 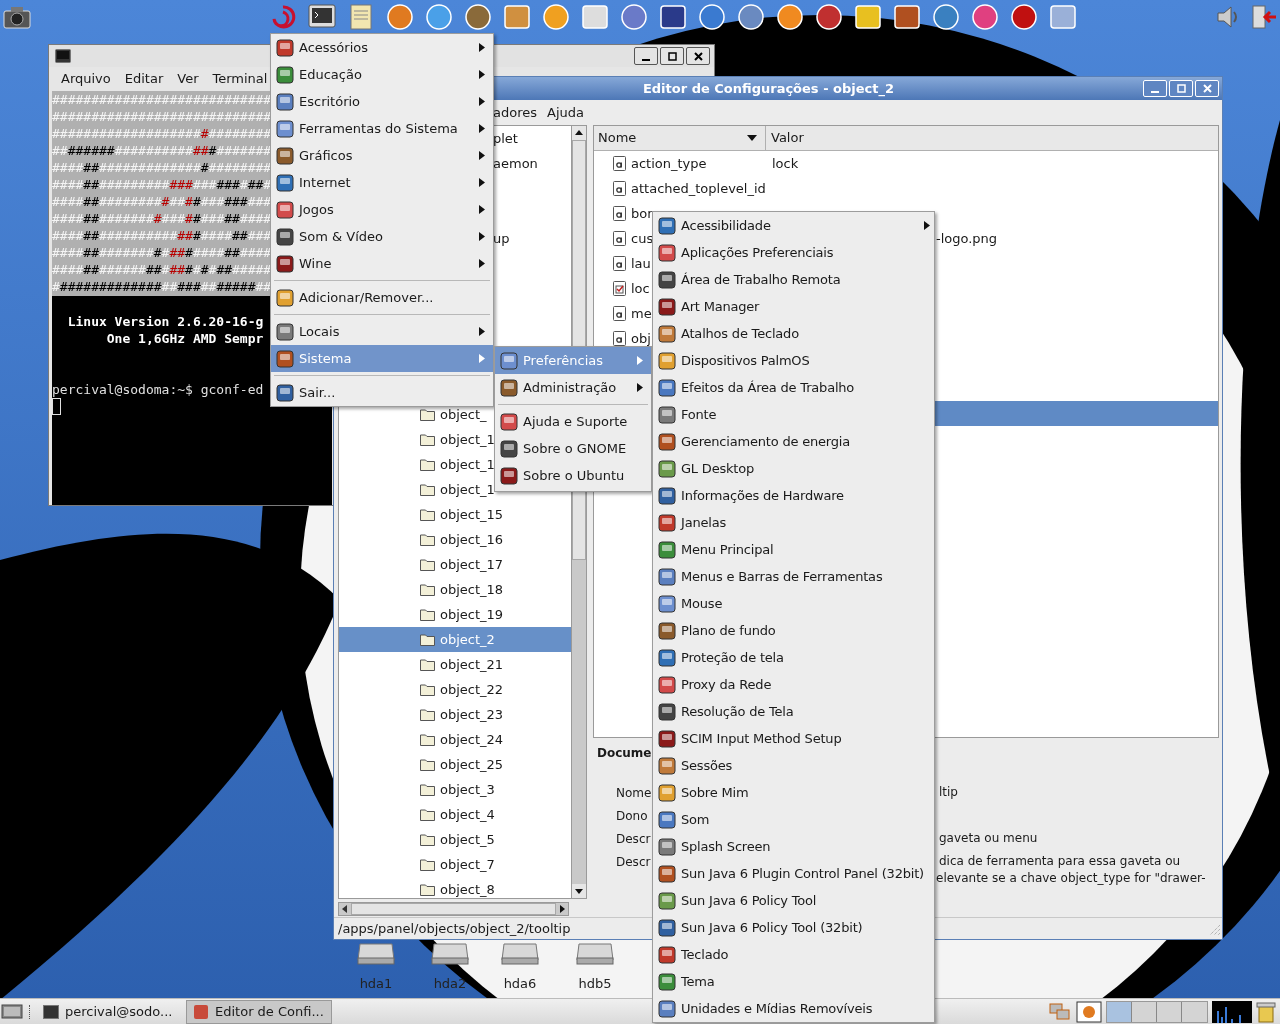 What do you see at coordinates (455, 664) in the screenshot?
I see `tree-item: object_21` at bounding box center [455, 664].